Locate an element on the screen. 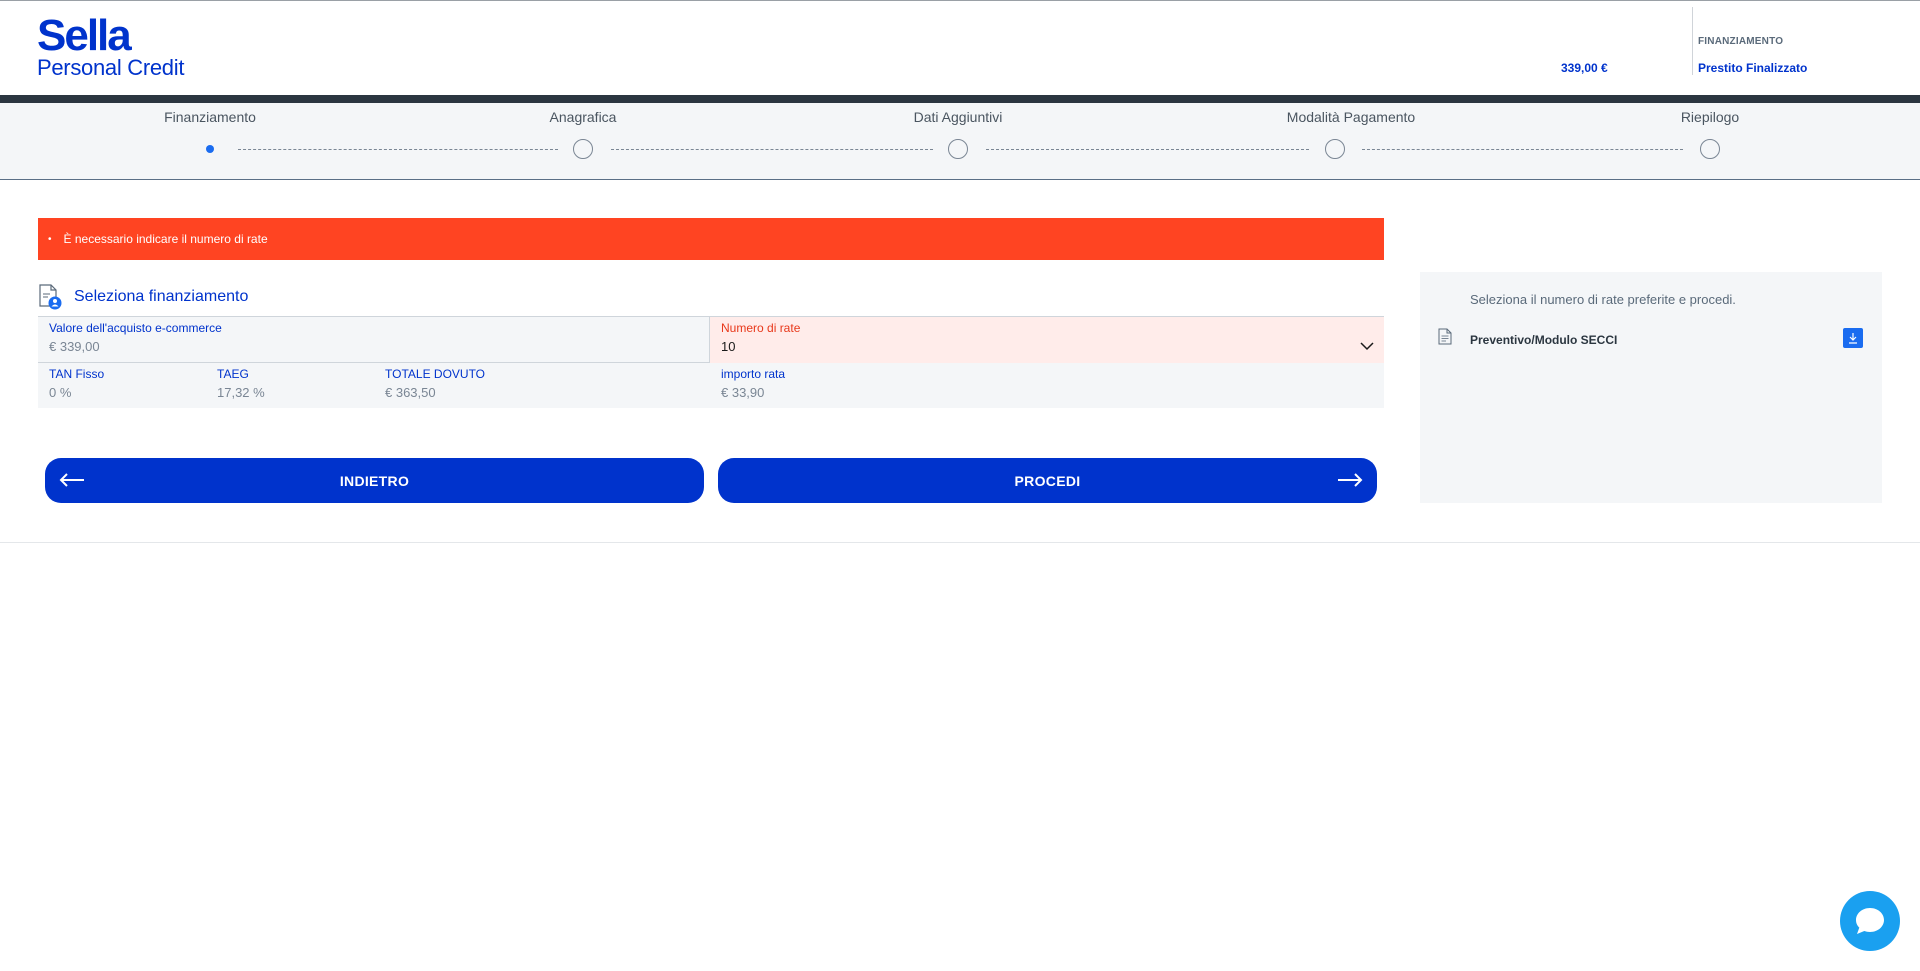 The height and width of the screenshot is (971, 1920). step-label-finanziamento: Finanziamento is located at coordinates (210, 117).